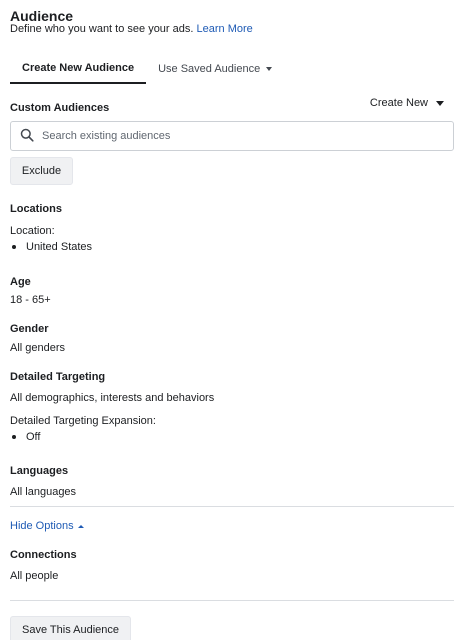 The height and width of the screenshot is (640, 460). I want to click on exclude-button: Exclude, so click(41, 171).